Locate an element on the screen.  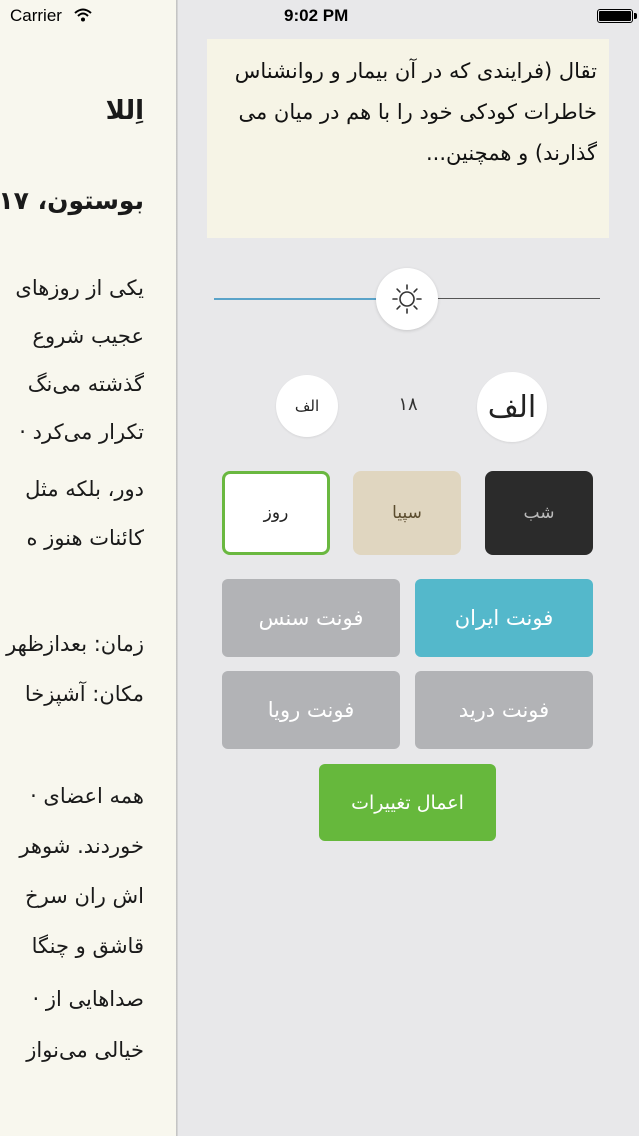
theme-day-button: روز is located at coordinates (276, 513).